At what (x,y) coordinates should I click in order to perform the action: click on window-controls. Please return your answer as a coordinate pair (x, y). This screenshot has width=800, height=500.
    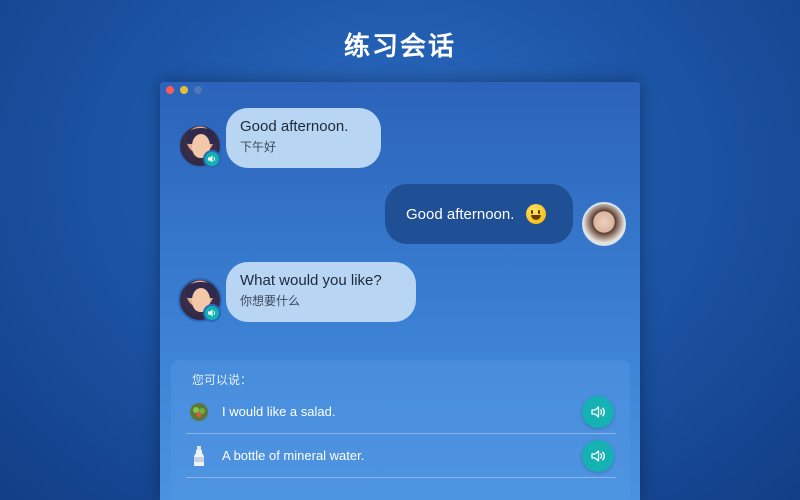
    Looking at the image, I should click on (184, 90).